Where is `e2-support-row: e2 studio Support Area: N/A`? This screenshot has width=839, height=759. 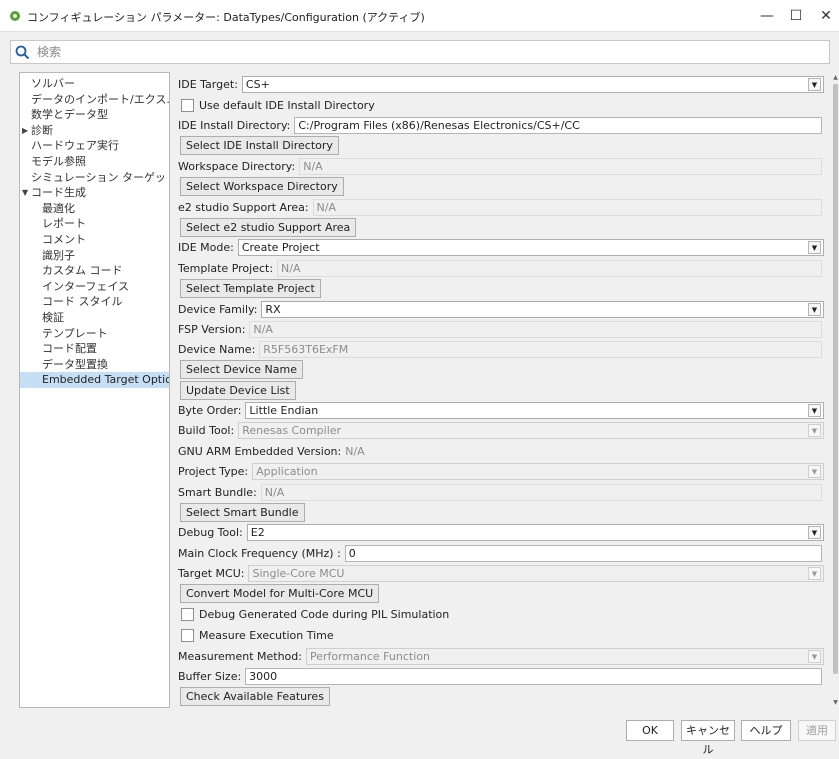
e2-support-row: e2 studio Support Area: N/A is located at coordinates (498, 207).